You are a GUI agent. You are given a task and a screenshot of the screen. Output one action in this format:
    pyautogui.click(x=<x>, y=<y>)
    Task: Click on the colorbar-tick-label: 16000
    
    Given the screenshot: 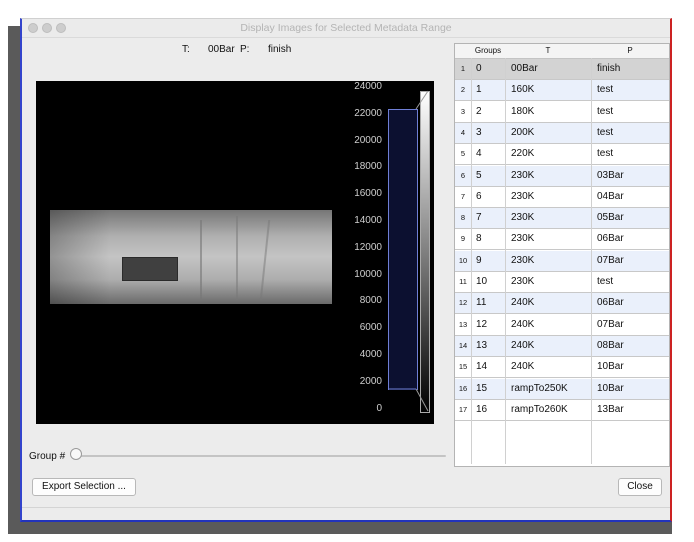 What is the action you would take?
    pyautogui.click(x=368, y=194)
    